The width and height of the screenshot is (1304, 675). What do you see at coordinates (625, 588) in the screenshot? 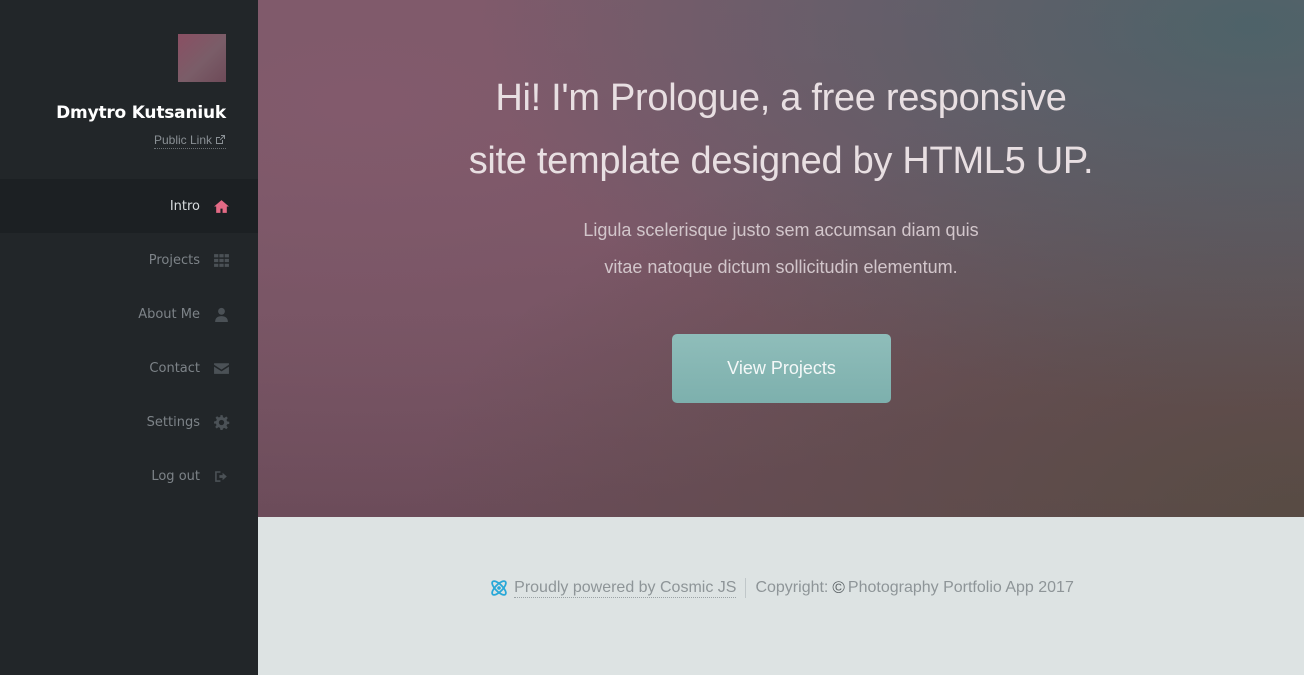
I see `powered-by-link: Proudly powered by Cosmic JS` at bounding box center [625, 588].